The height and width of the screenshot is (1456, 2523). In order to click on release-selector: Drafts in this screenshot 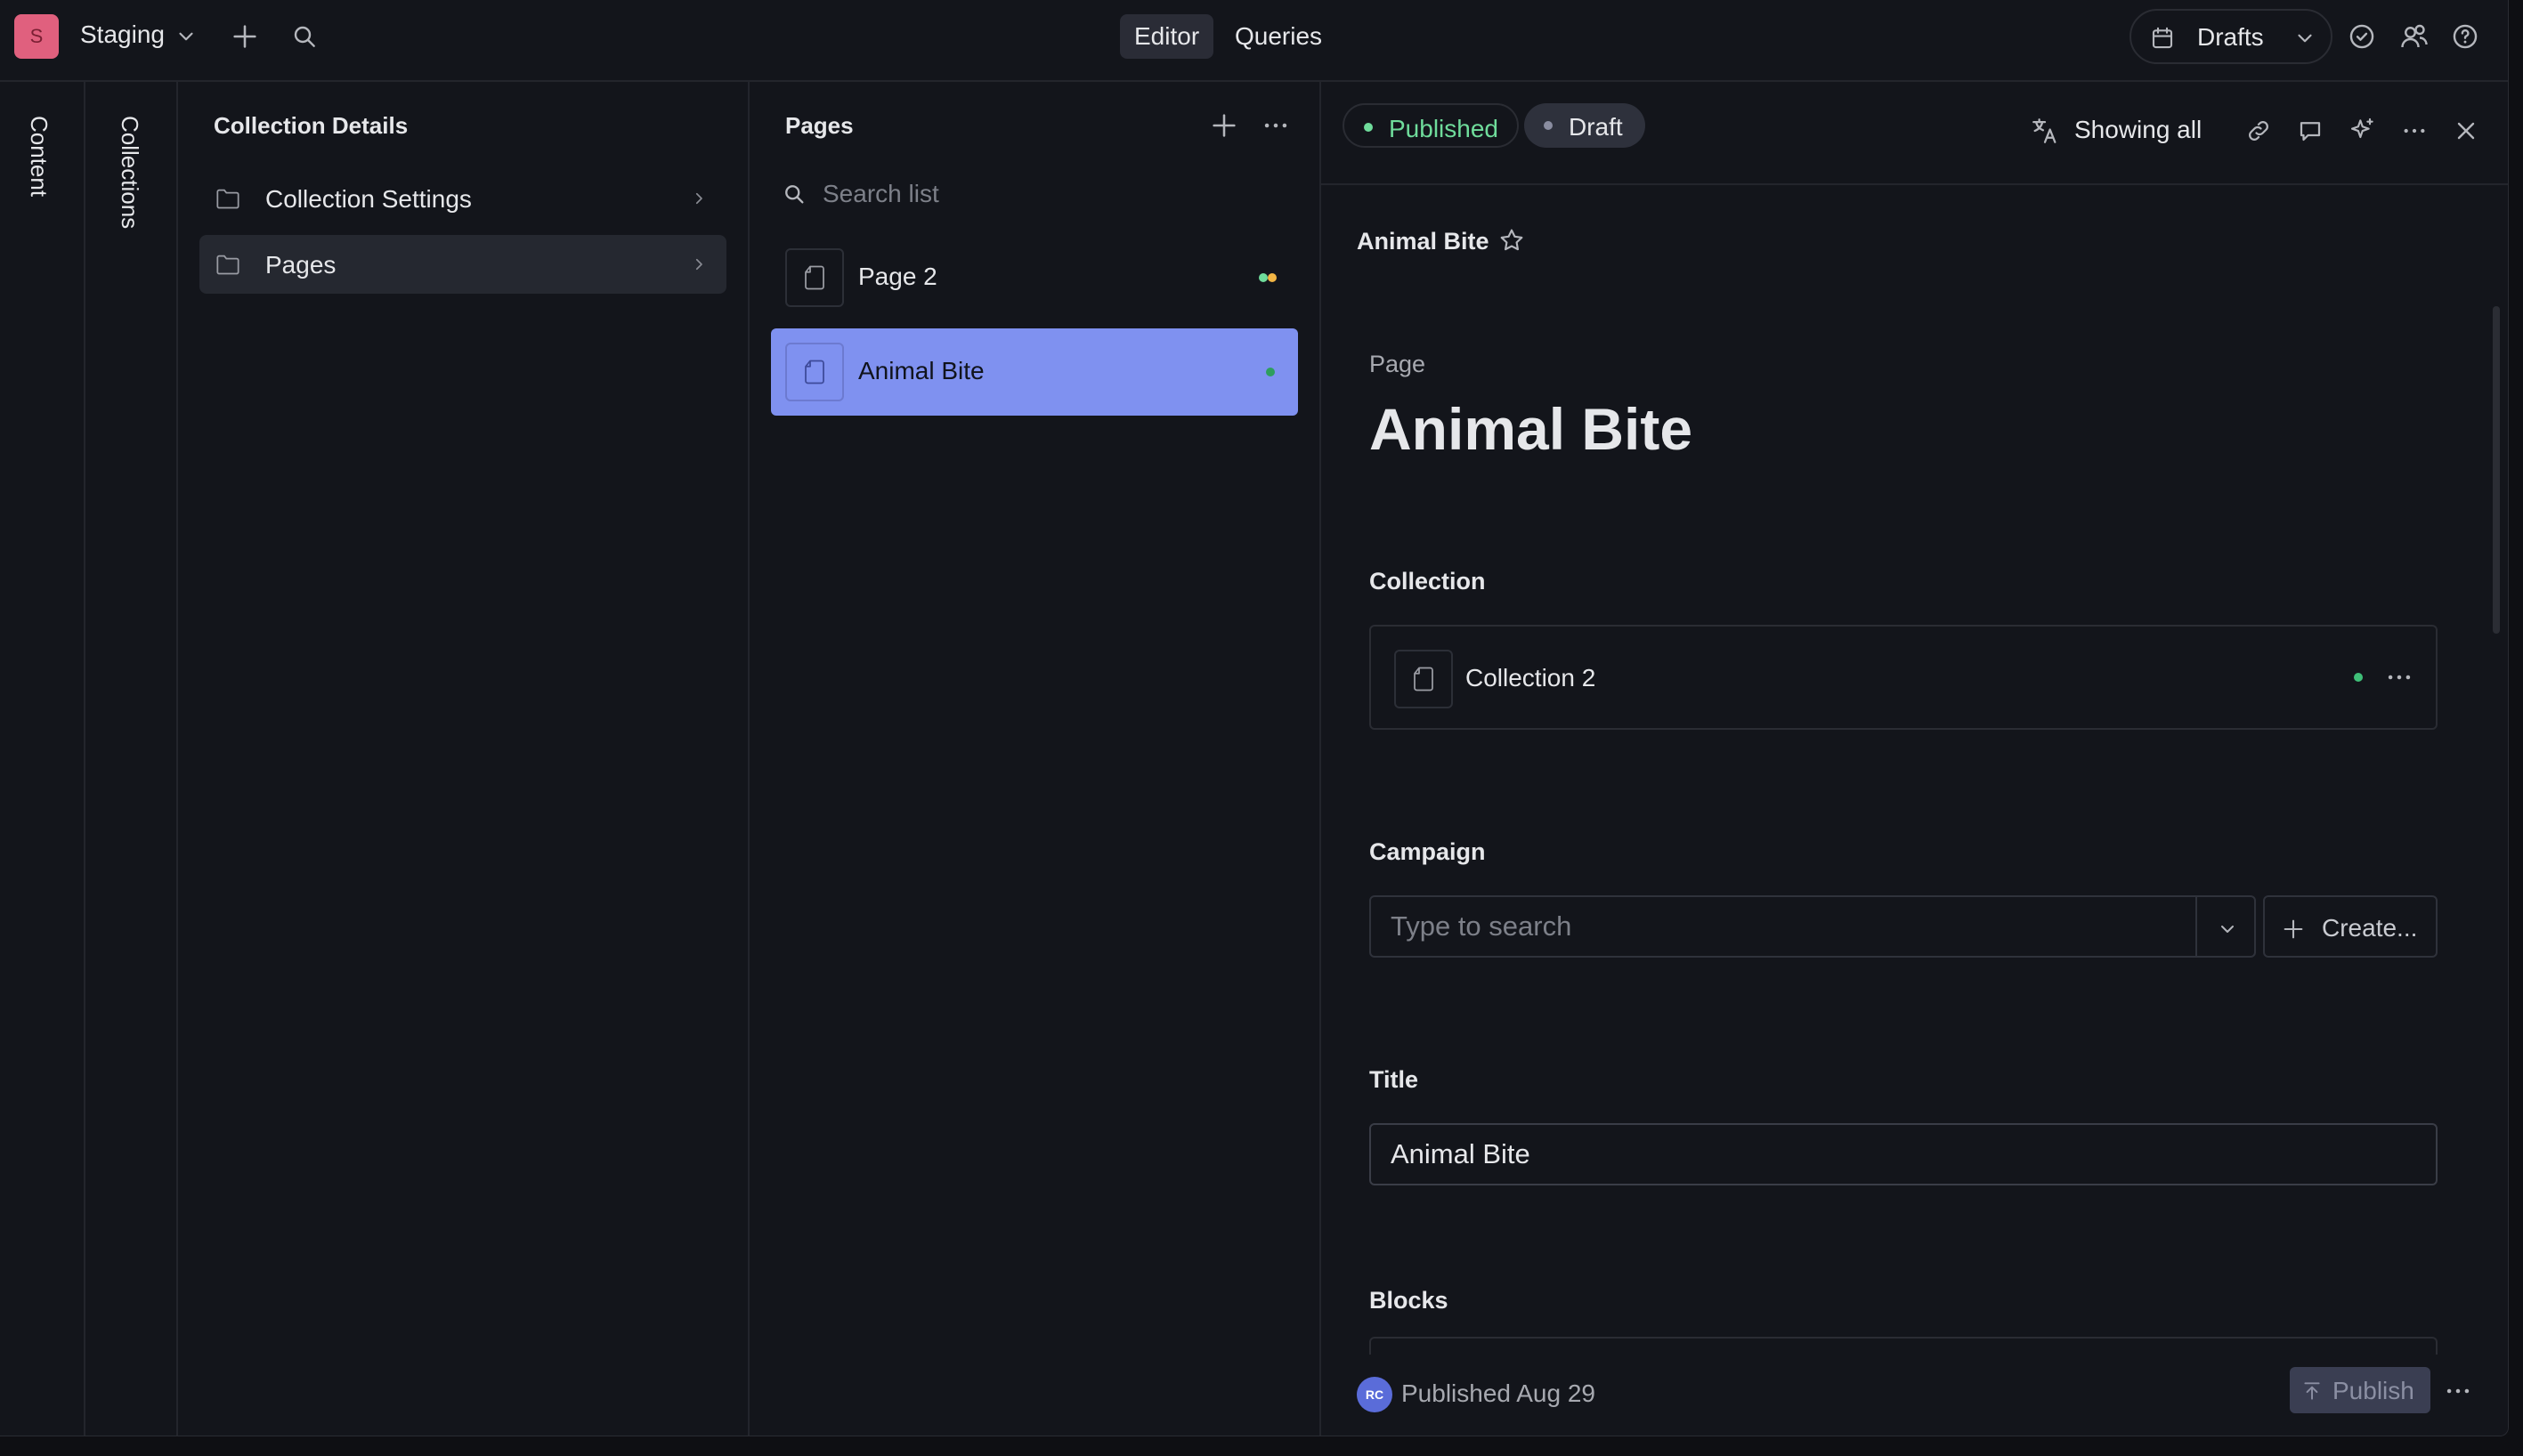, I will do `click(2231, 36)`.